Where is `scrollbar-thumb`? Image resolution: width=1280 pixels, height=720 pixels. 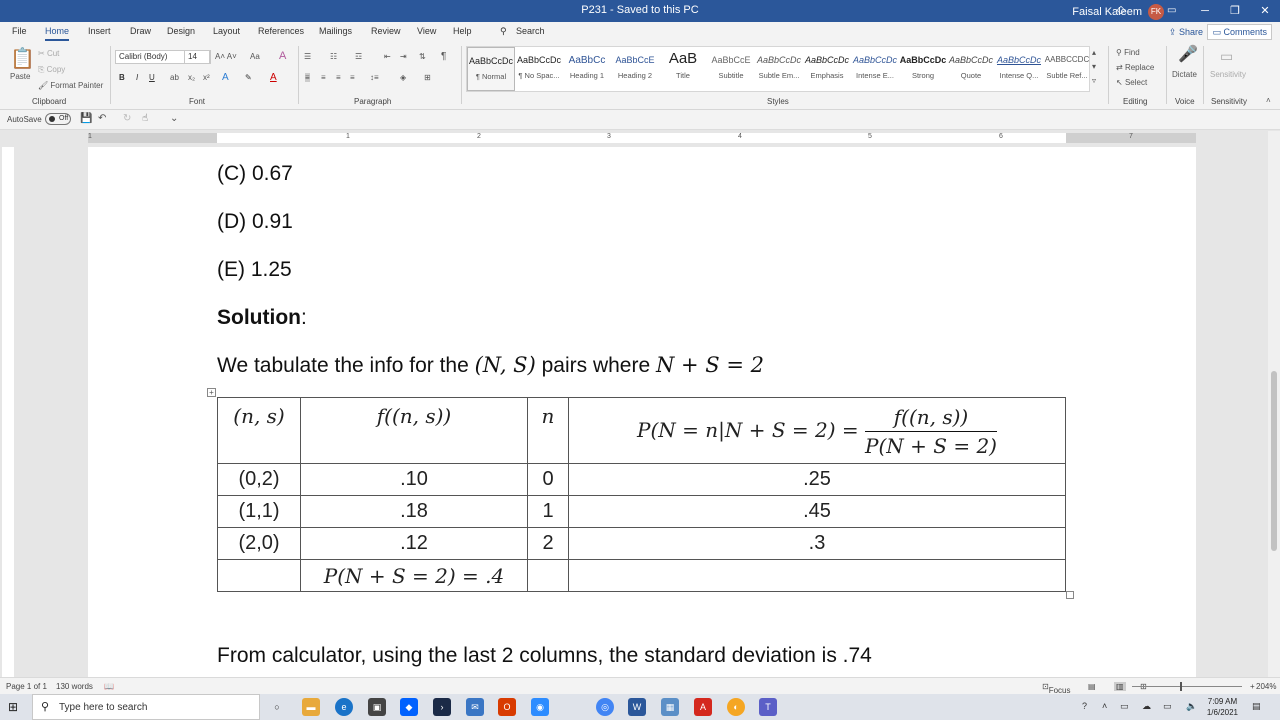
scrollbar-thumb is located at coordinates (1274, 461).